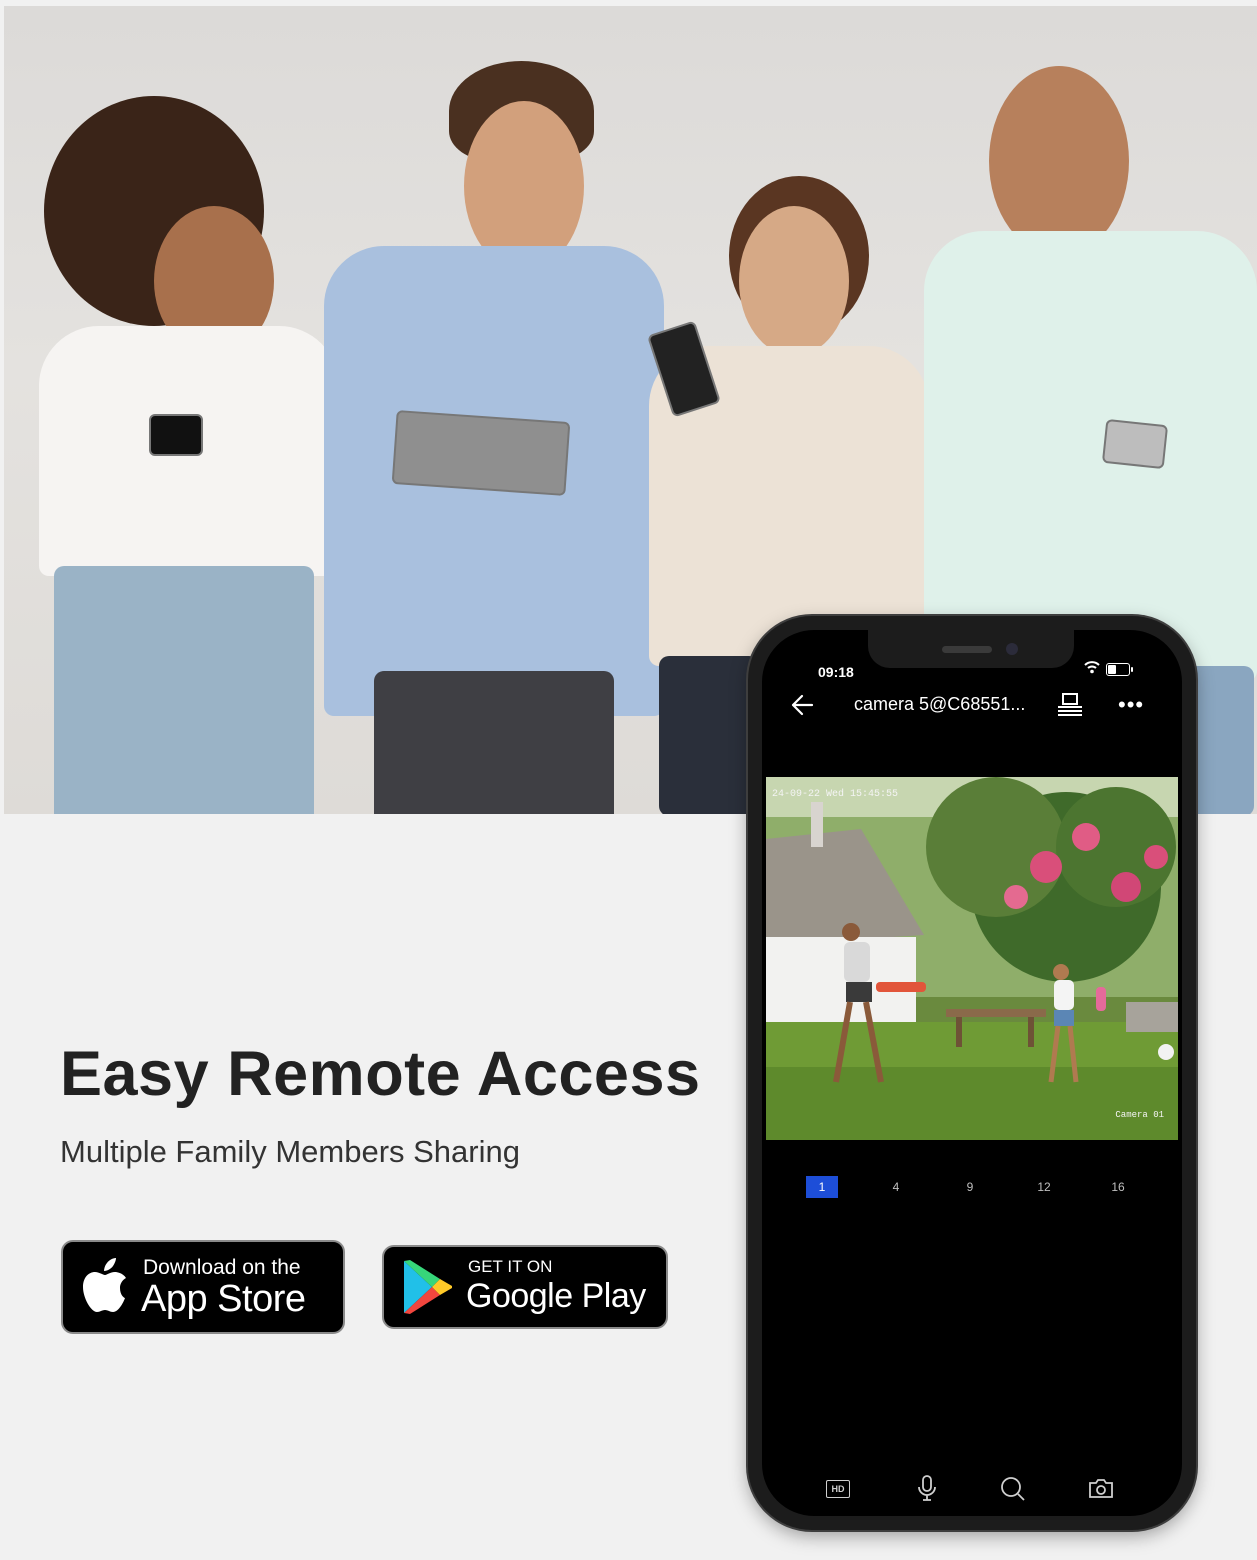 Image resolution: width=1257 pixels, height=1560 pixels. What do you see at coordinates (1013, 1489) in the screenshot?
I see `search-zoom-icon` at bounding box center [1013, 1489].